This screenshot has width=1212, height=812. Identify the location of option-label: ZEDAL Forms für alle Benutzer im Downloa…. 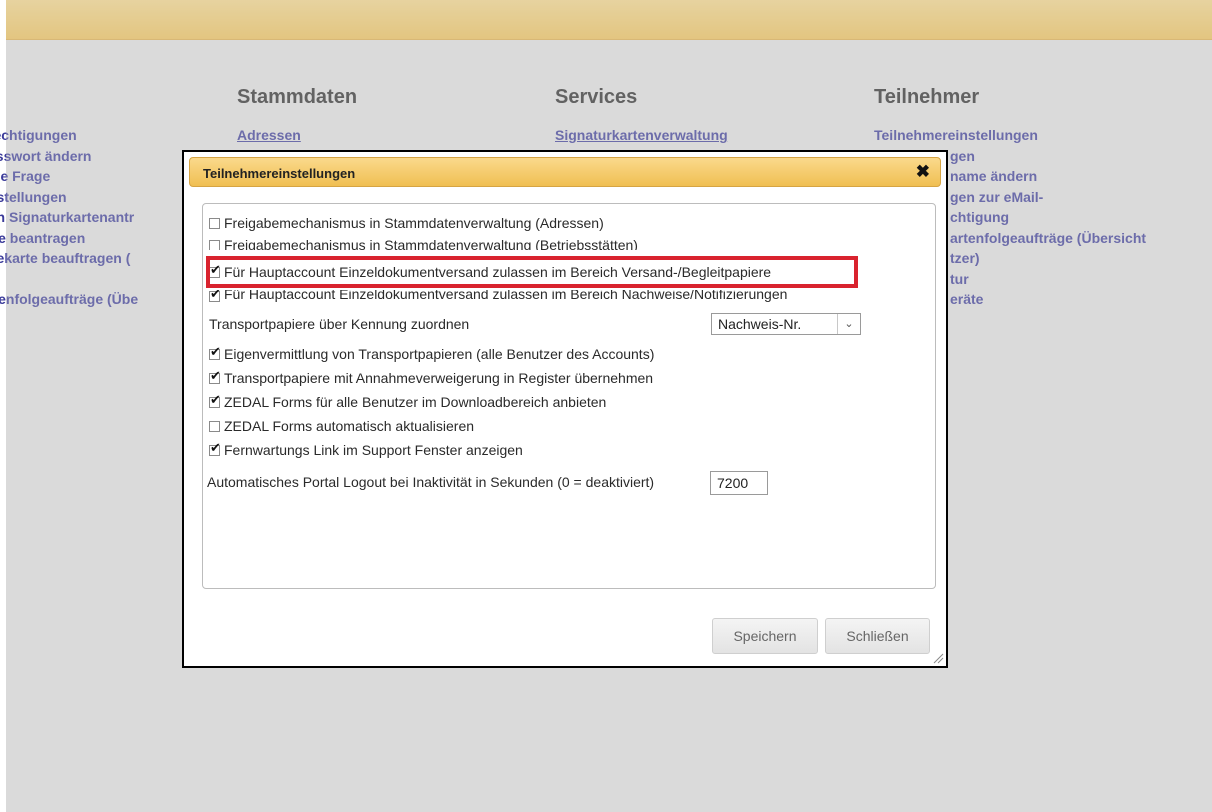
(415, 402).